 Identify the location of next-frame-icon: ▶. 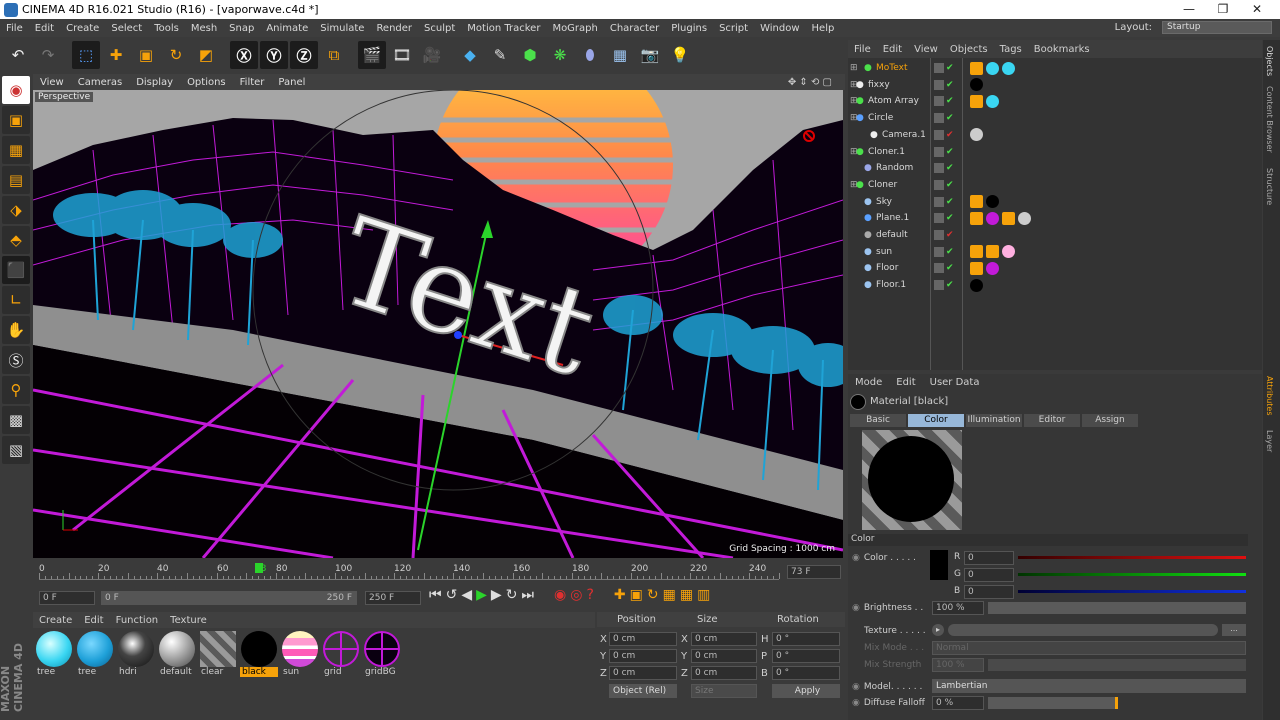
(496, 595).